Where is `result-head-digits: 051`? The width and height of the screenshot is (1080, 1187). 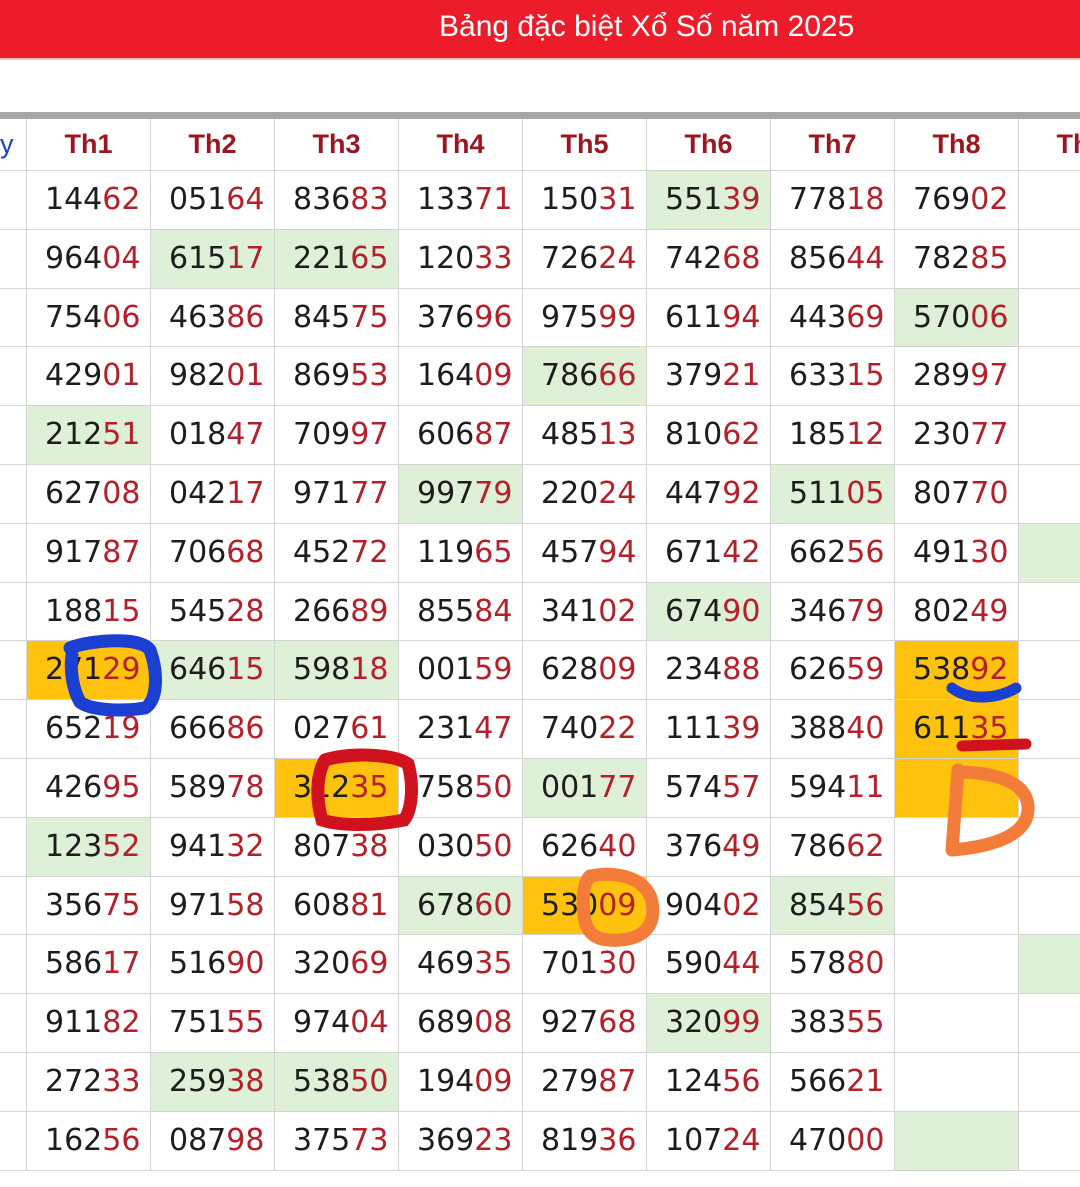
result-head-digits: 051 is located at coordinates (198, 199).